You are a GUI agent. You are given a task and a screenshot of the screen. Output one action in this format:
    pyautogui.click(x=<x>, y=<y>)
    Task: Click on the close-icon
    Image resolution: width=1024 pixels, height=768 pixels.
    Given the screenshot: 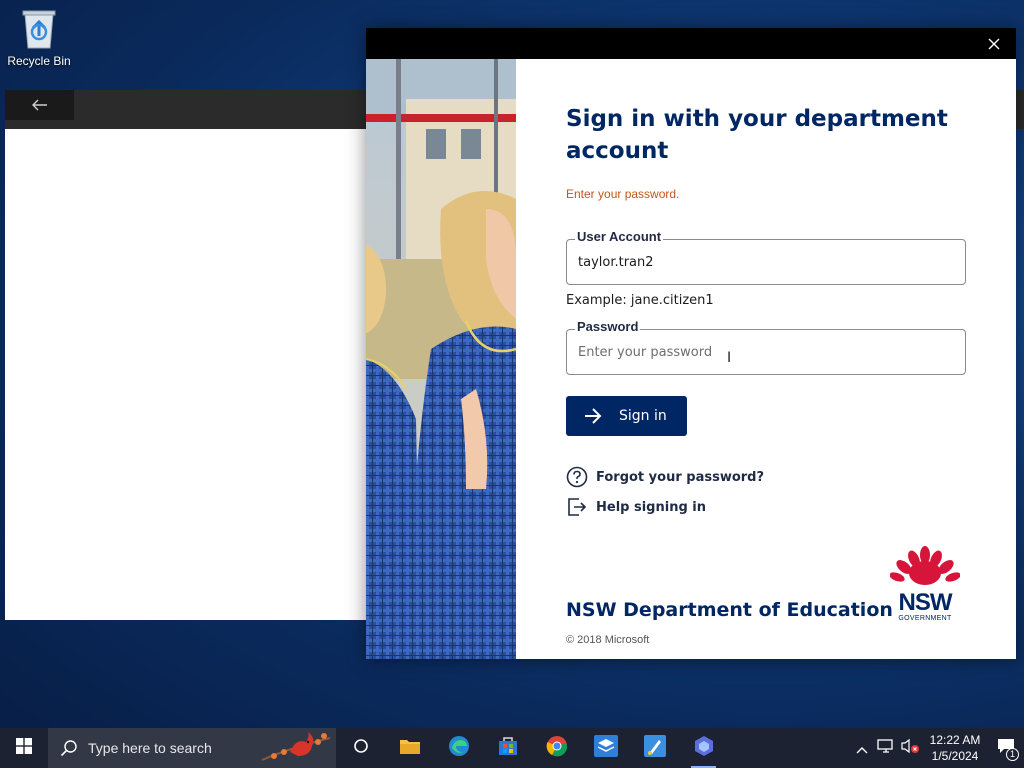 What is the action you would take?
    pyautogui.click(x=994, y=44)
    